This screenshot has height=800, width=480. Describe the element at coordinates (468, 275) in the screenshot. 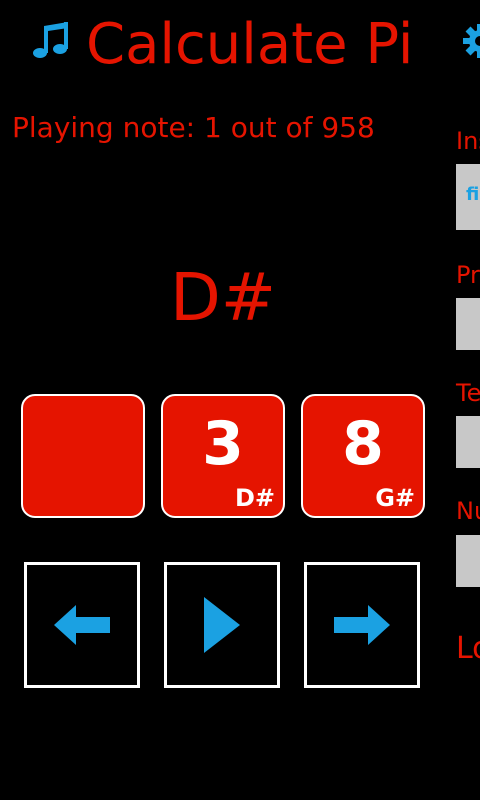

I see `precision-label: Pr` at that location.